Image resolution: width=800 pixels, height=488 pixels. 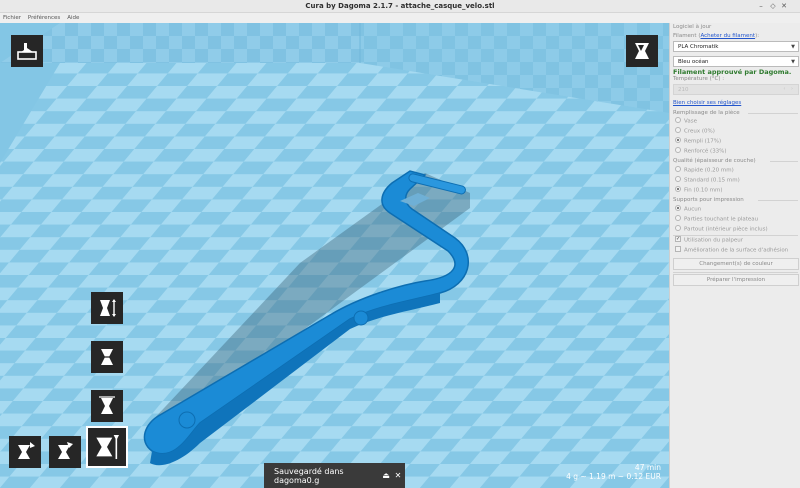 I want to click on settings-help-link: Bien choisir ses réglages, so click(x=707, y=103).